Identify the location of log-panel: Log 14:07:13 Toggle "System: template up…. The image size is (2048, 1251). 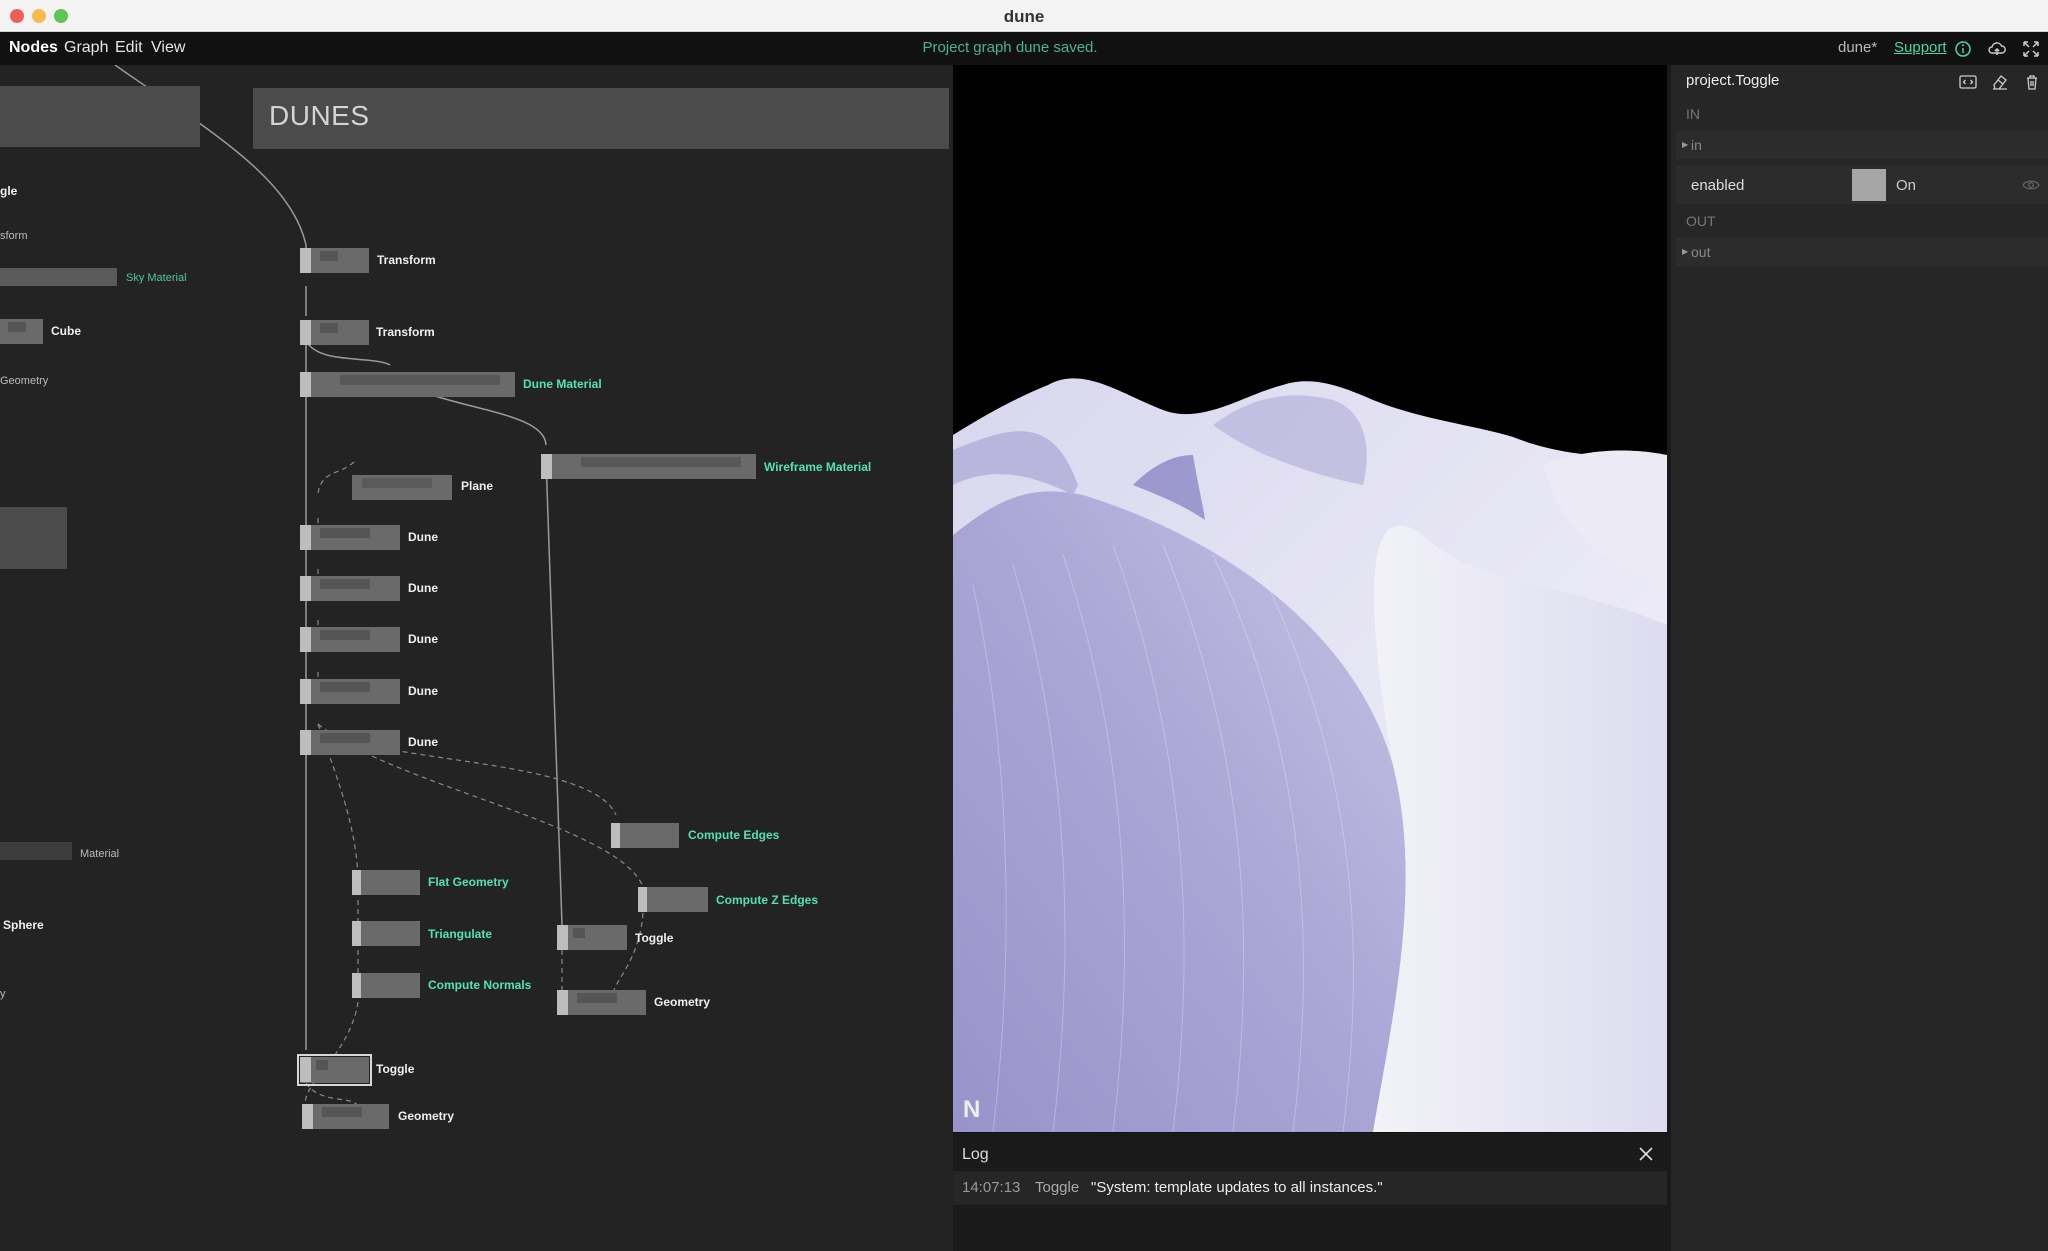
(1310, 1191).